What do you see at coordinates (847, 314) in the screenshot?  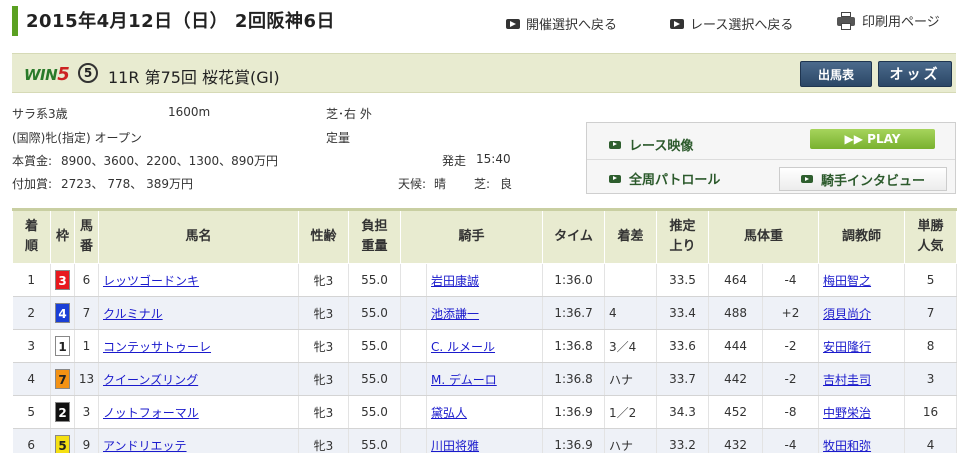 I see `trainer-link: 須貝尚介` at bounding box center [847, 314].